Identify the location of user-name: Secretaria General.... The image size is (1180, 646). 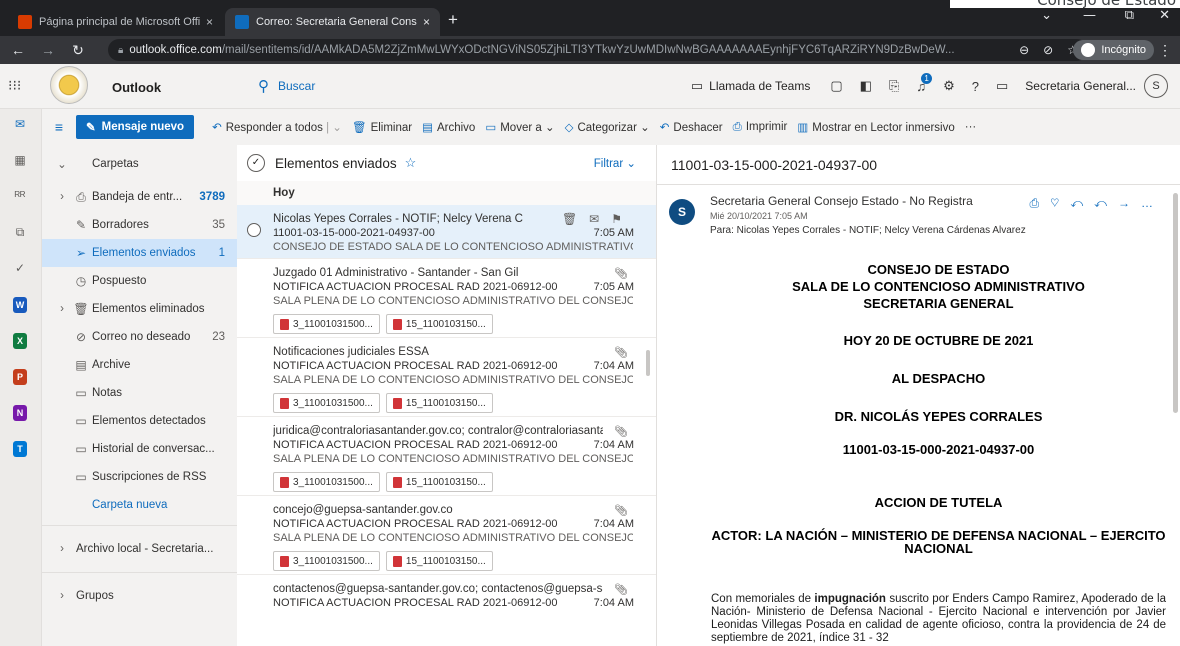
(1080, 86).